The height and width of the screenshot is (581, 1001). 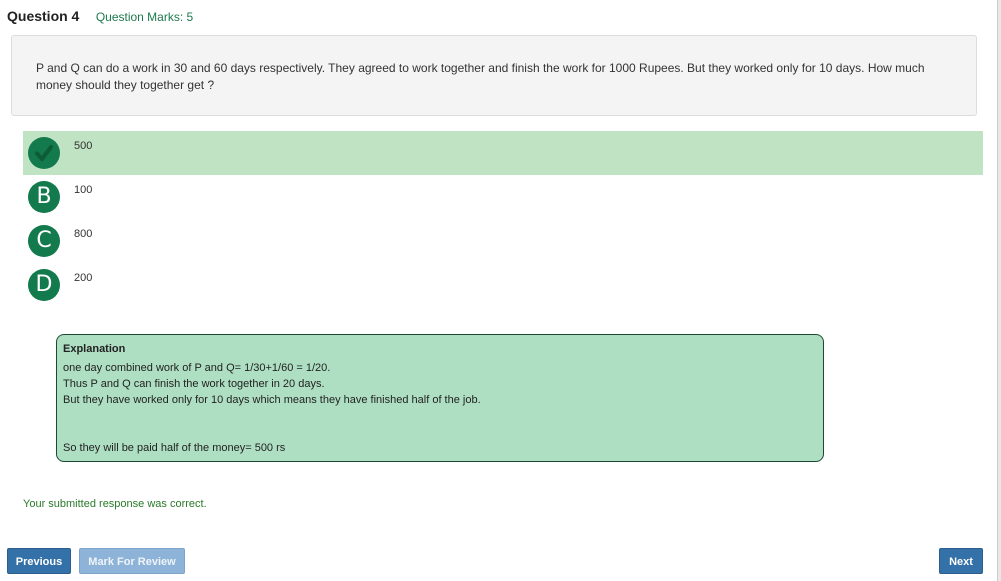 What do you see at coordinates (999, 290) in the screenshot?
I see `scrollbar-edge` at bounding box center [999, 290].